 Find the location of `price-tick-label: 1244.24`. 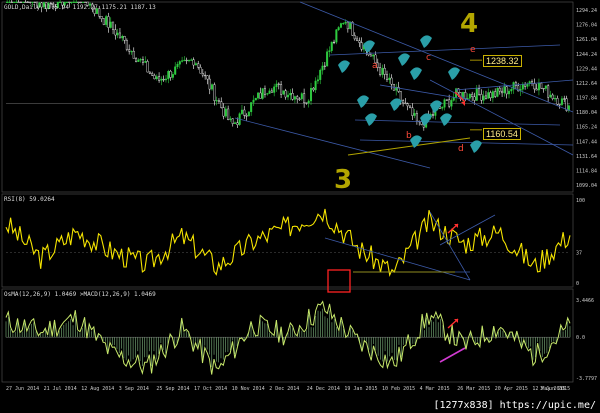

price-tick-label: 1244.24 is located at coordinates (586, 55).